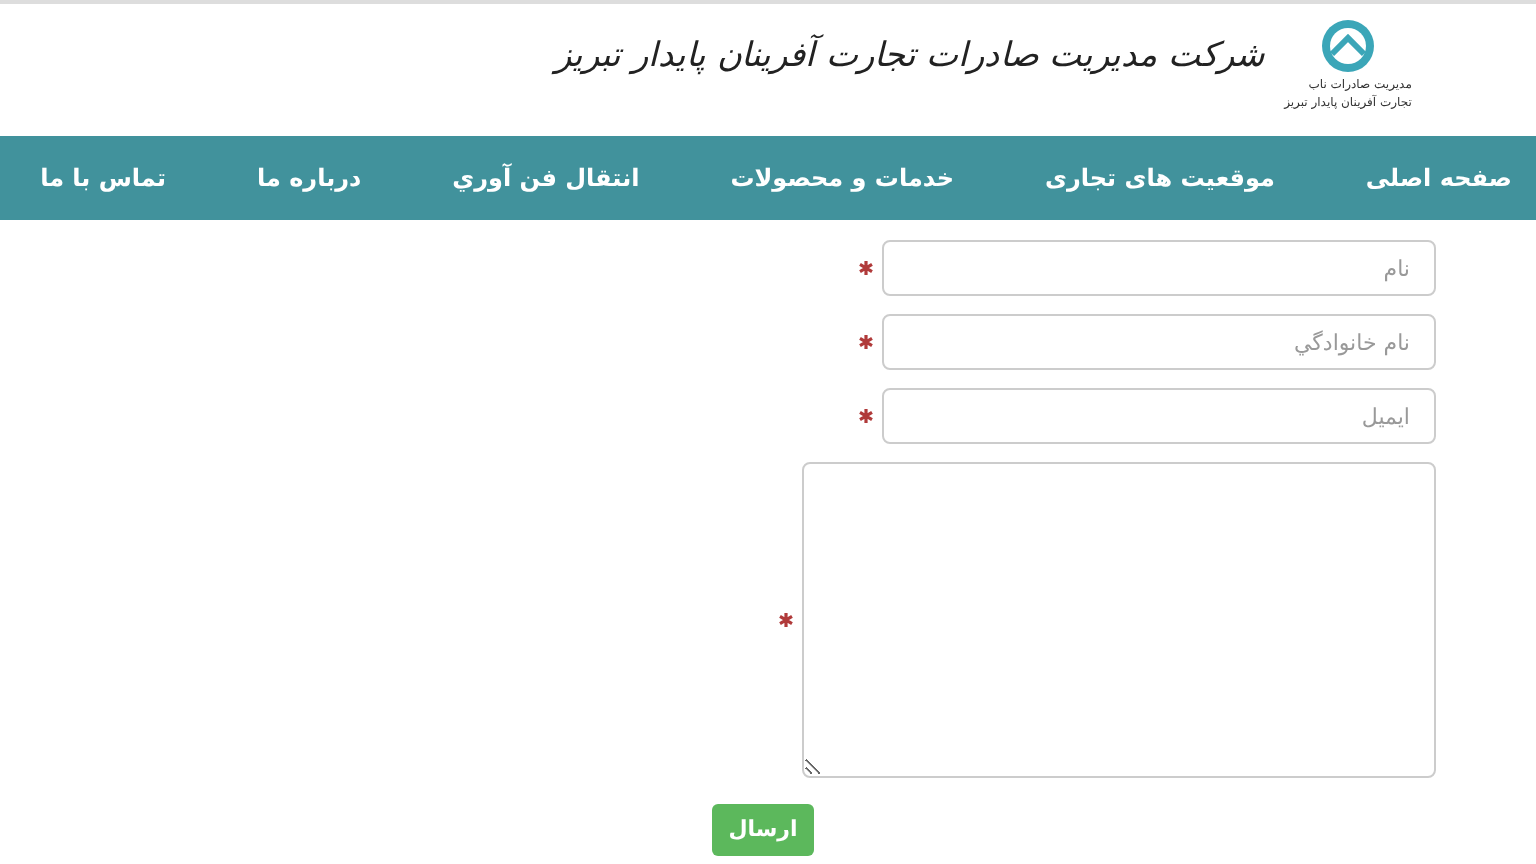 This screenshot has width=1536, height=864. I want to click on text-field: ایمیل, so click(1159, 416).